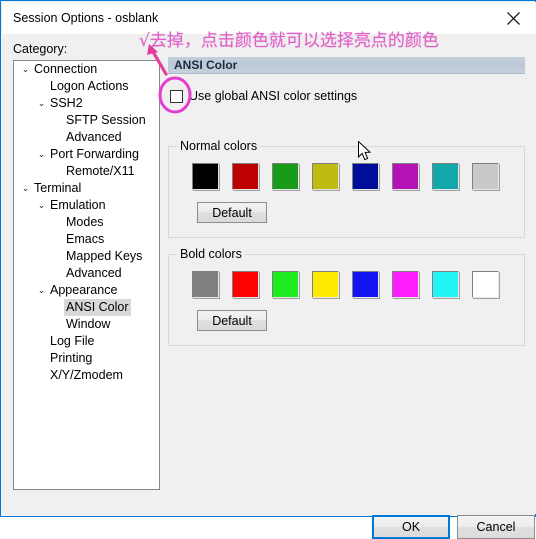 This screenshot has width=536, height=539. What do you see at coordinates (346, 65) in the screenshot?
I see `pane-header: ANSI Color` at bounding box center [346, 65].